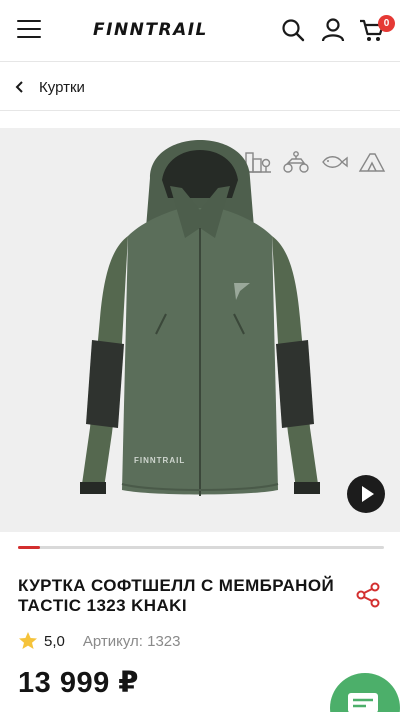 The height and width of the screenshot is (712, 400). What do you see at coordinates (150, 30) in the screenshot?
I see `logo: FINNTRAIL` at bounding box center [150, 30].